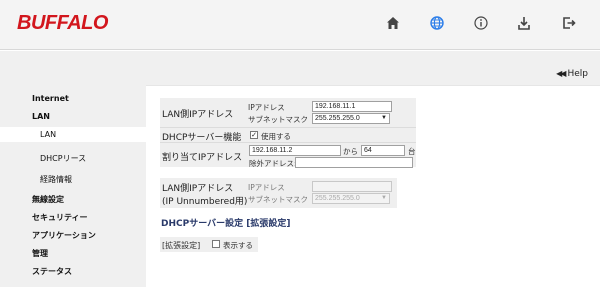 The image size is (600, 287). What do you see at coordinates (73, 218) in the screenshot?
I see `sidebar-item-security: セキュリティー` at bounding box center [73, 218].